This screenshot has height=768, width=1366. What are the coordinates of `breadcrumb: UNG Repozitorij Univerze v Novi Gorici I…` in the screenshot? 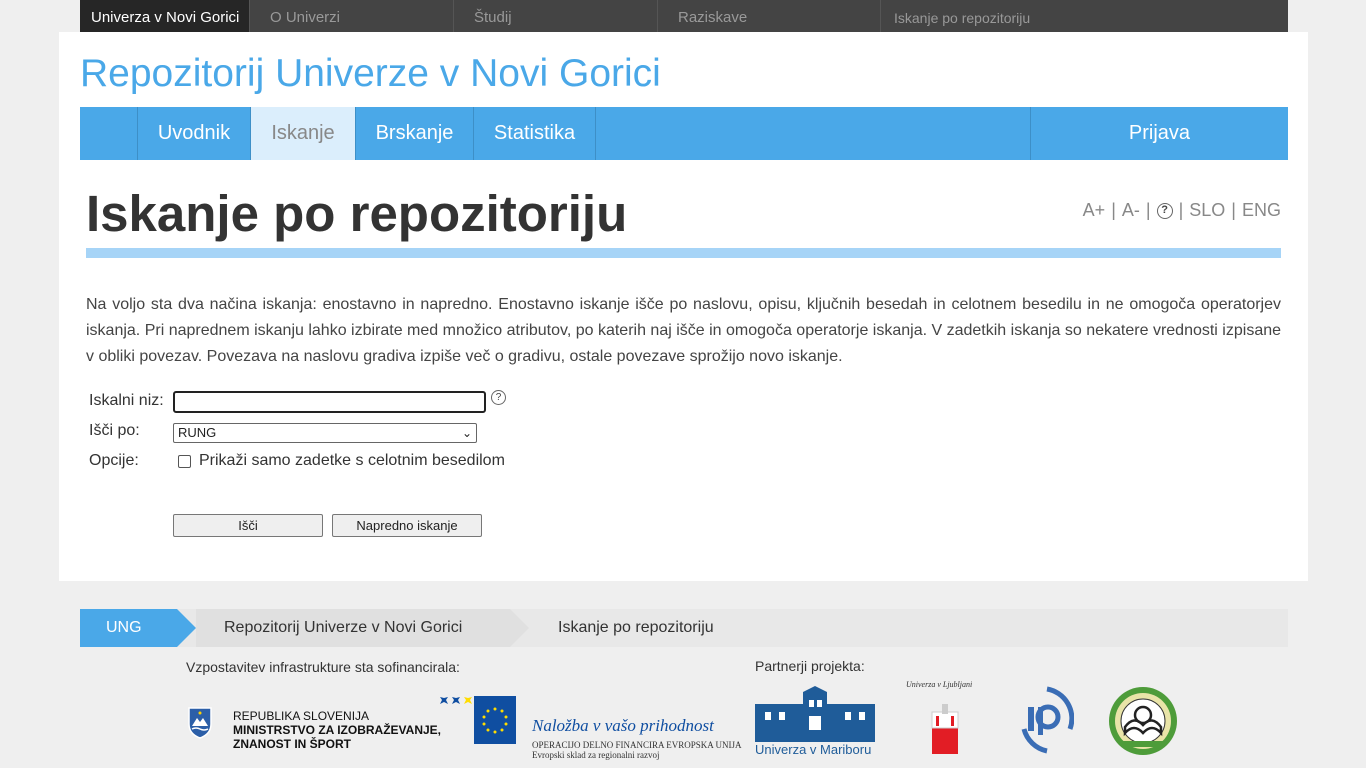 It's located at (684, 628).